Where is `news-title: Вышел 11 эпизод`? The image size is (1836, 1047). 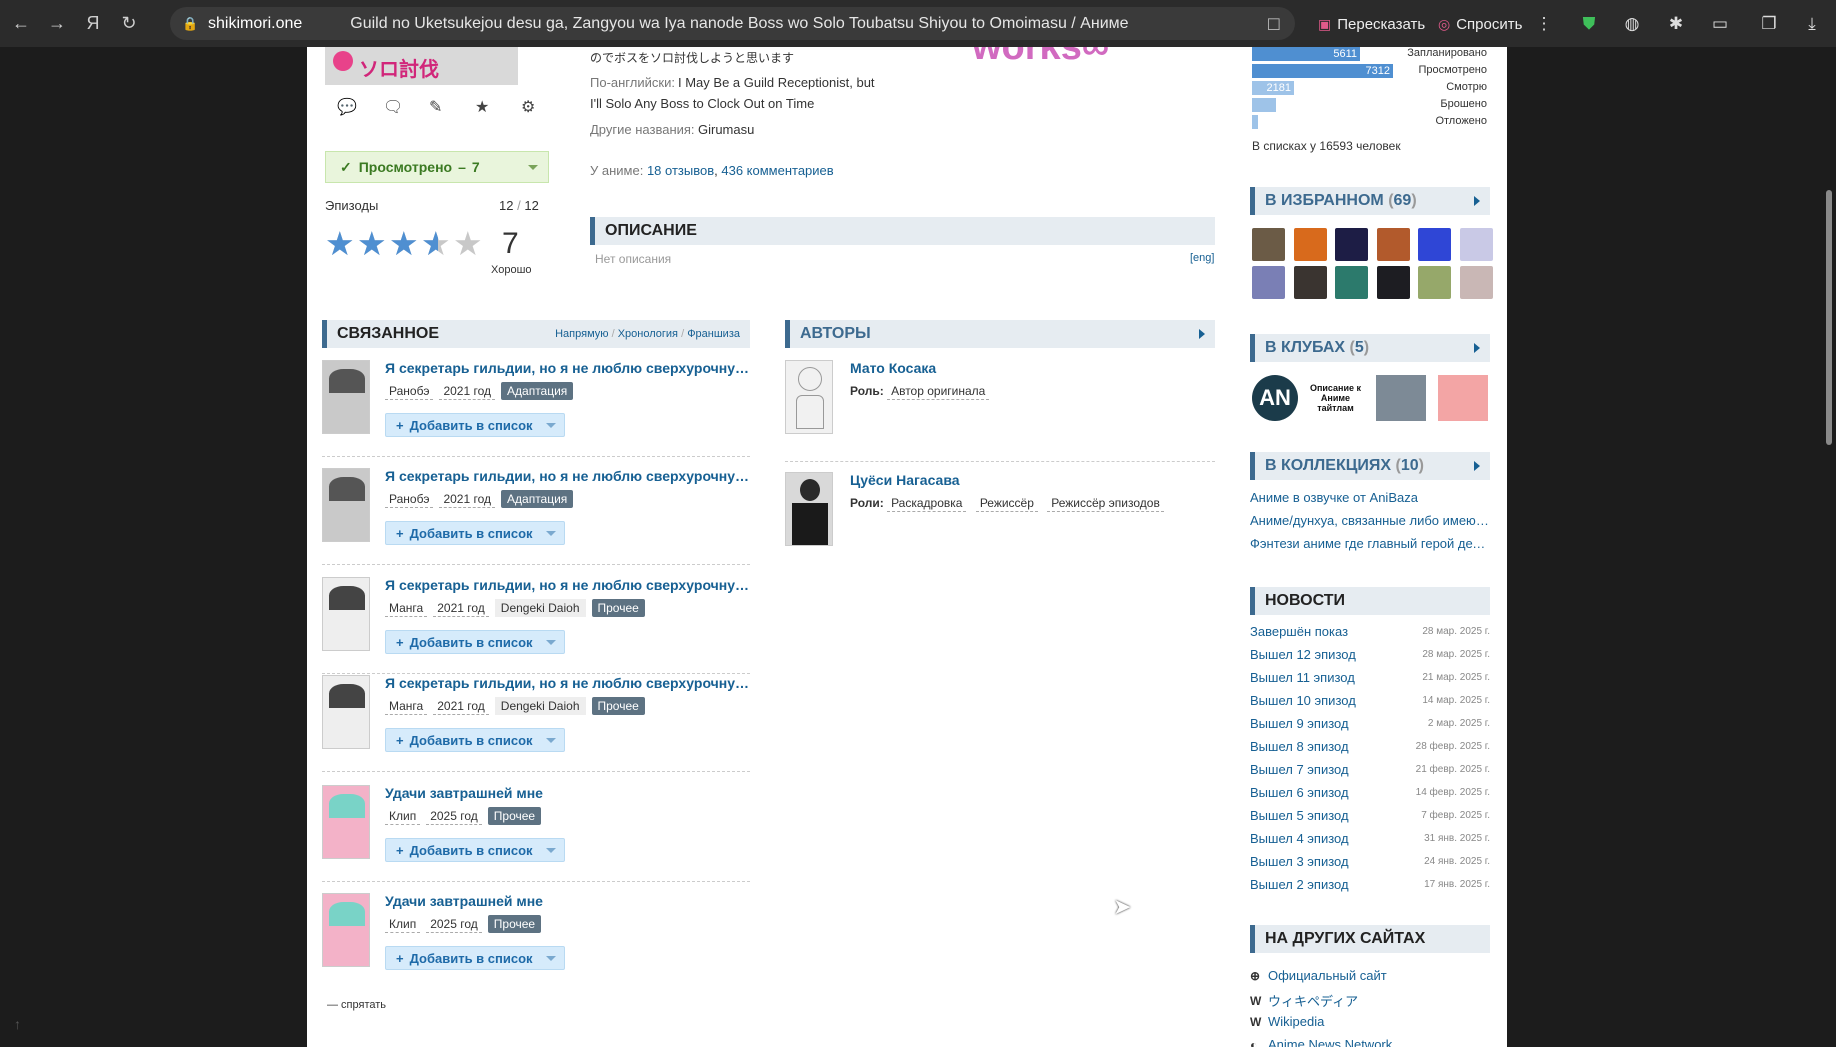
news-title: Вышел 11 эпизод is located at coordinates (1302, 677).